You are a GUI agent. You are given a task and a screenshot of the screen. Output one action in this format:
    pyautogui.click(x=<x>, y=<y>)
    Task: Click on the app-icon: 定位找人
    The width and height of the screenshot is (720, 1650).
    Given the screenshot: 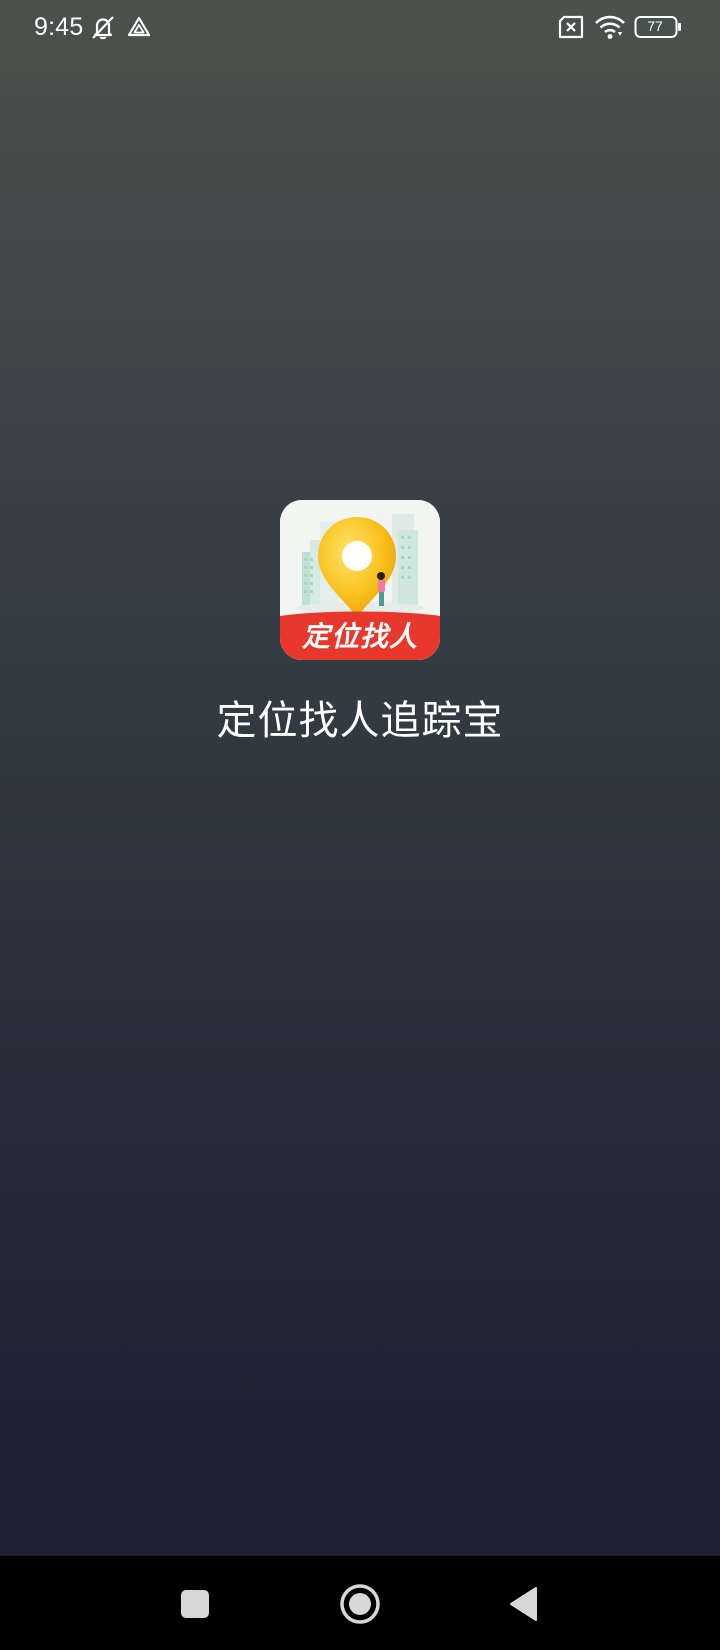 What is the action you would take?
    pyautogui.click(x=360, y=580)
    